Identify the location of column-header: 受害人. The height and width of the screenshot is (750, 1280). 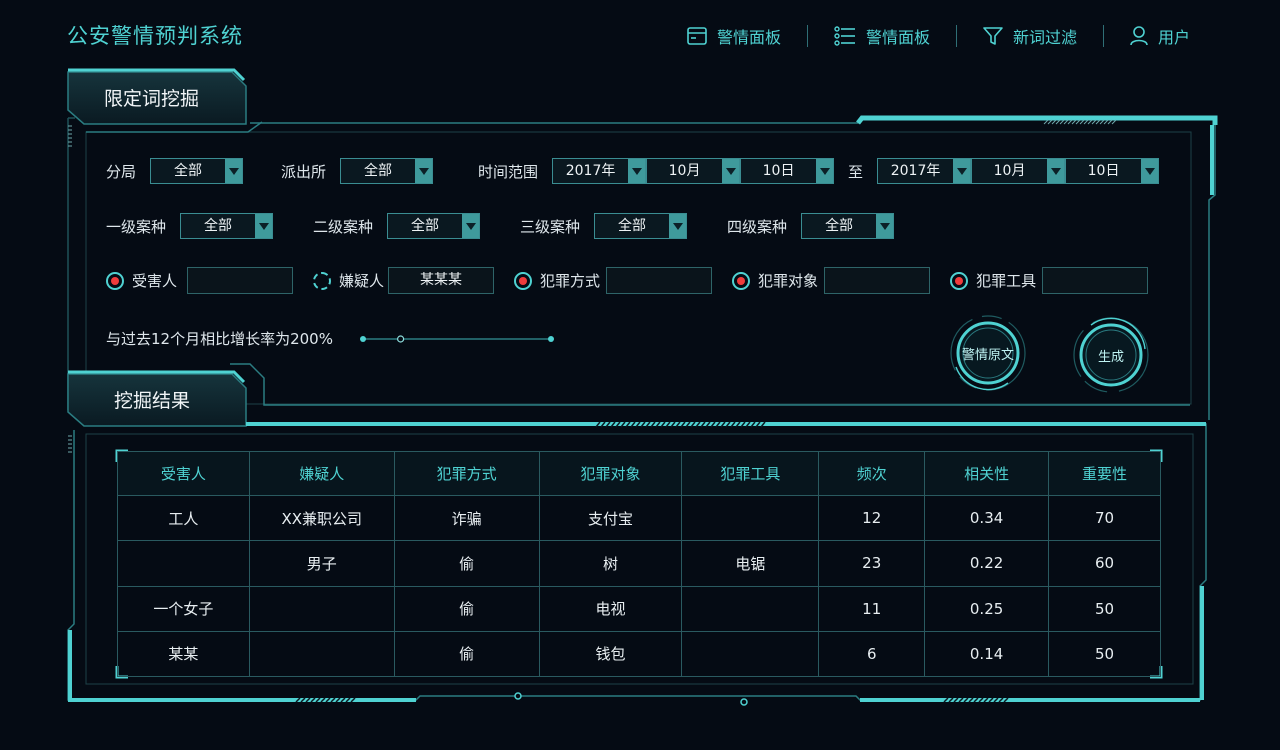
(183, 473).